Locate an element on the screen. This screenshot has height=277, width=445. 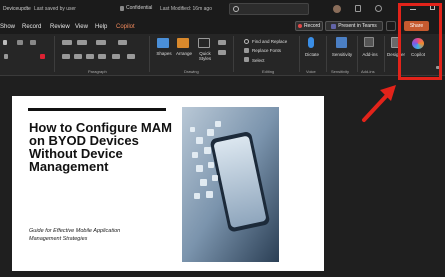
save-status: Last saved by user is located at coordinates (55, 9).